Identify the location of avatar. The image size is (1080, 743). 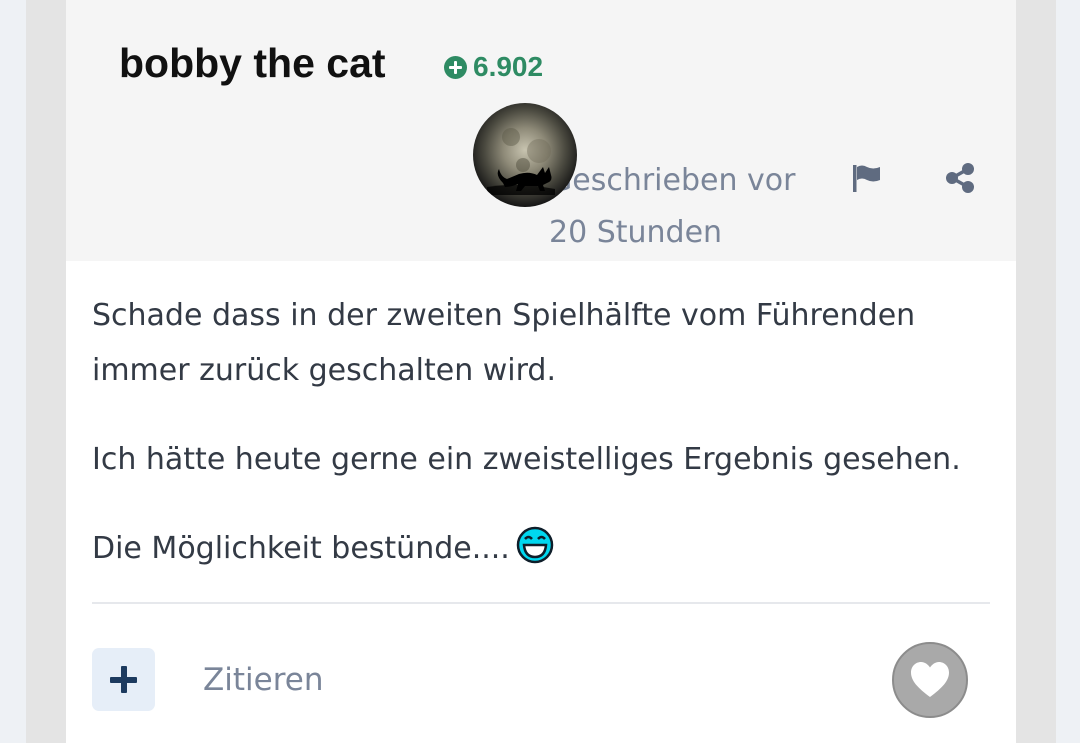
(525, 155).